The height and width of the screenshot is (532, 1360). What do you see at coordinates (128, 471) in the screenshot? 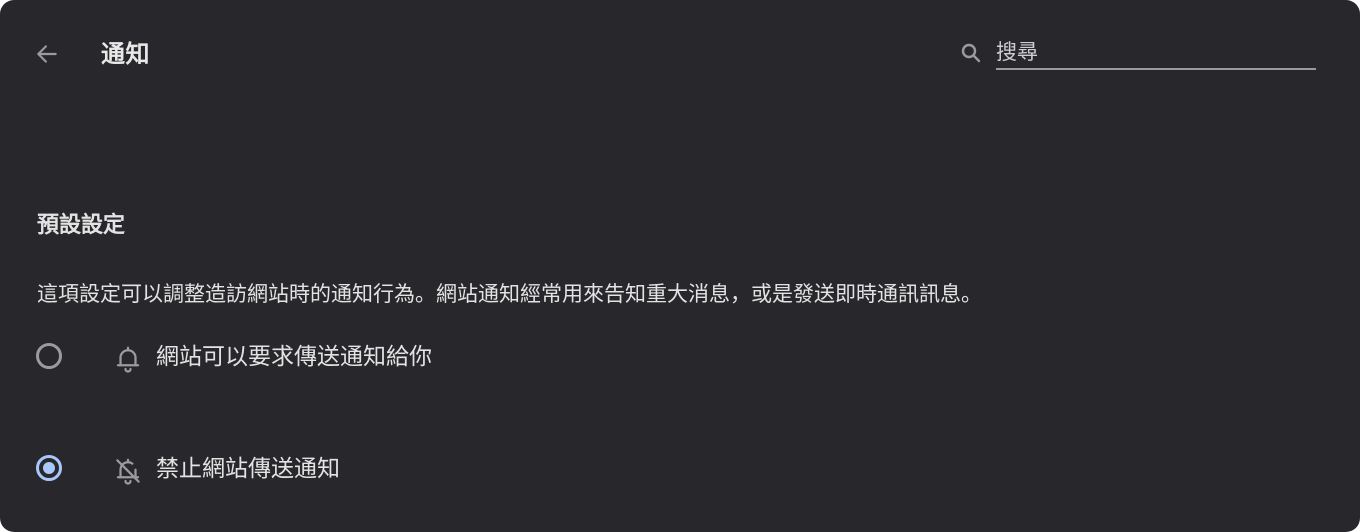
I see `bell-off-icon` at bounding box center [128, 471].